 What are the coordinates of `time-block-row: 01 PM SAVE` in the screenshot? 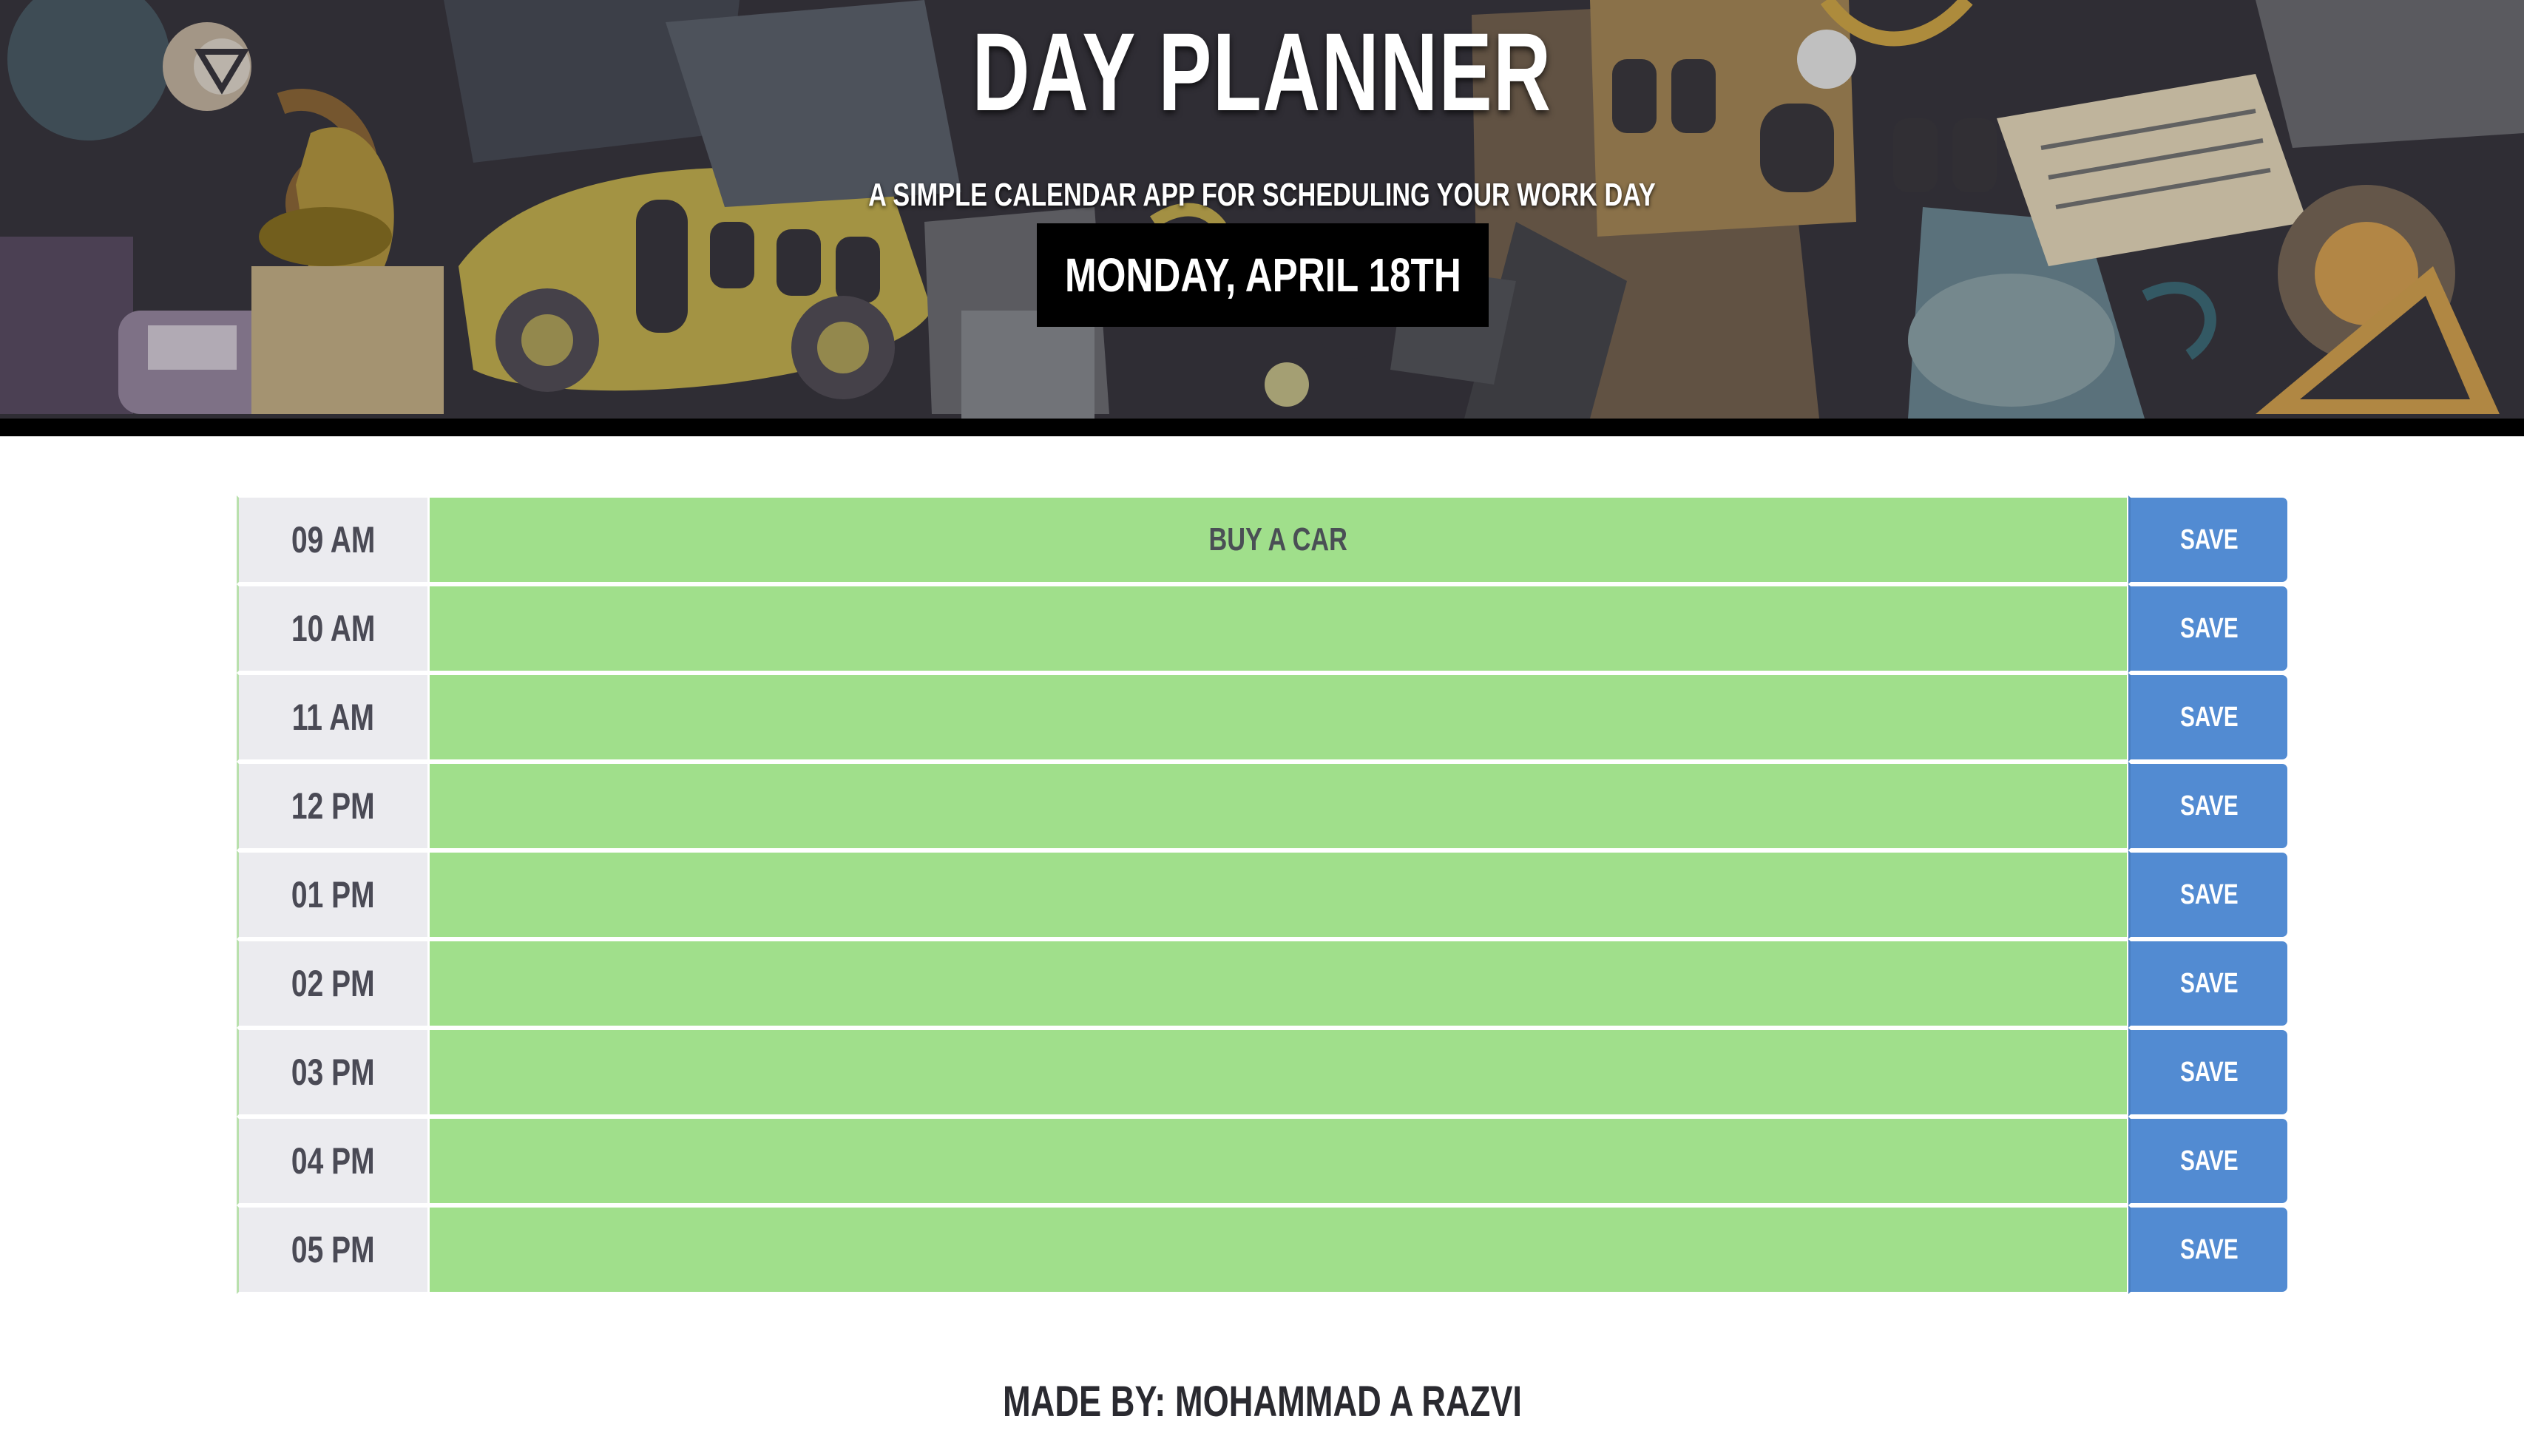 It's located at (1263, 895).